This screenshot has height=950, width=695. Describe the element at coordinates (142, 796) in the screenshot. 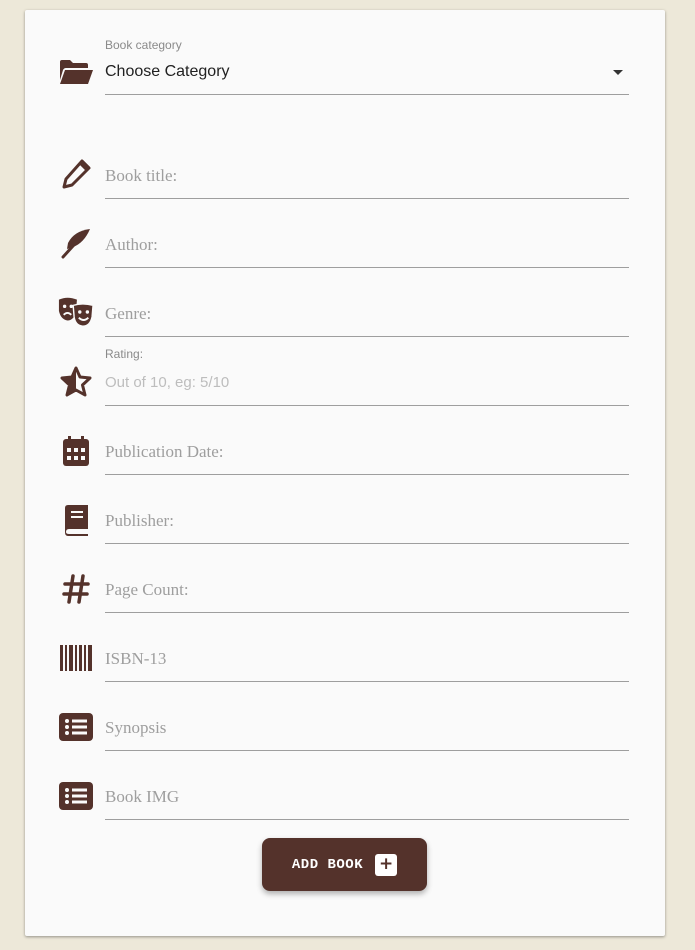

I see `book-img-placeholder: Book IMG` at that location.